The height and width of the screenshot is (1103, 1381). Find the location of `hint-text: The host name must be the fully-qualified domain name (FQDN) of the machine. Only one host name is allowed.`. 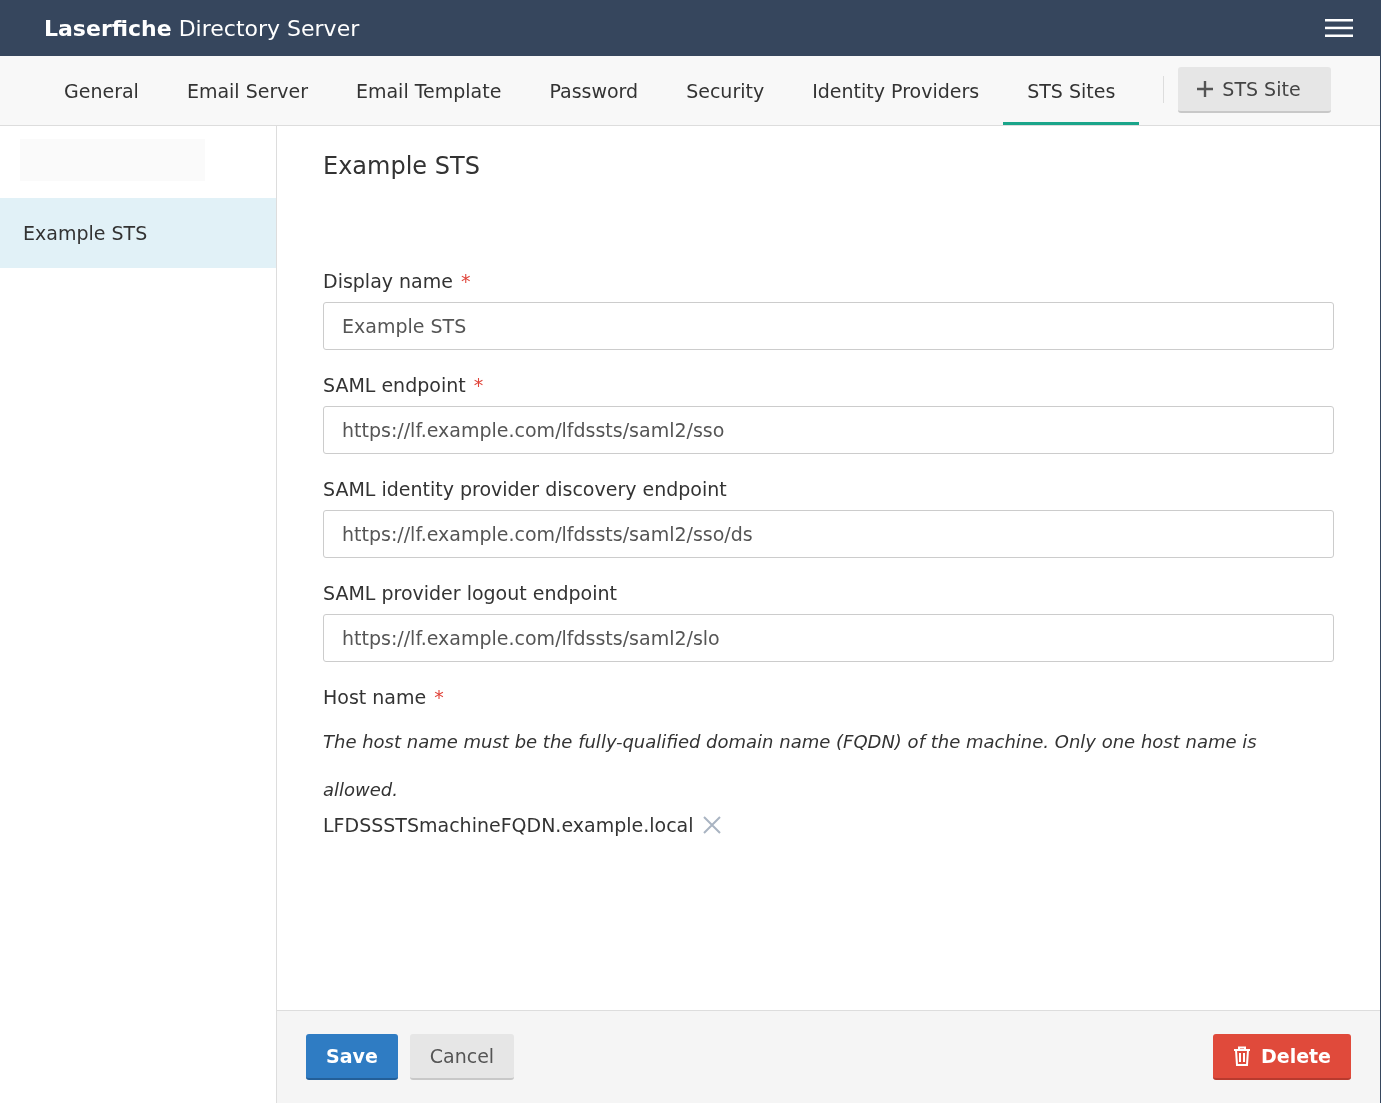

hint-text: The host name must be the fully-qualified domain name (FQDN) of the machine. Only one host name is allowed. is located at coordinates (790, 766).